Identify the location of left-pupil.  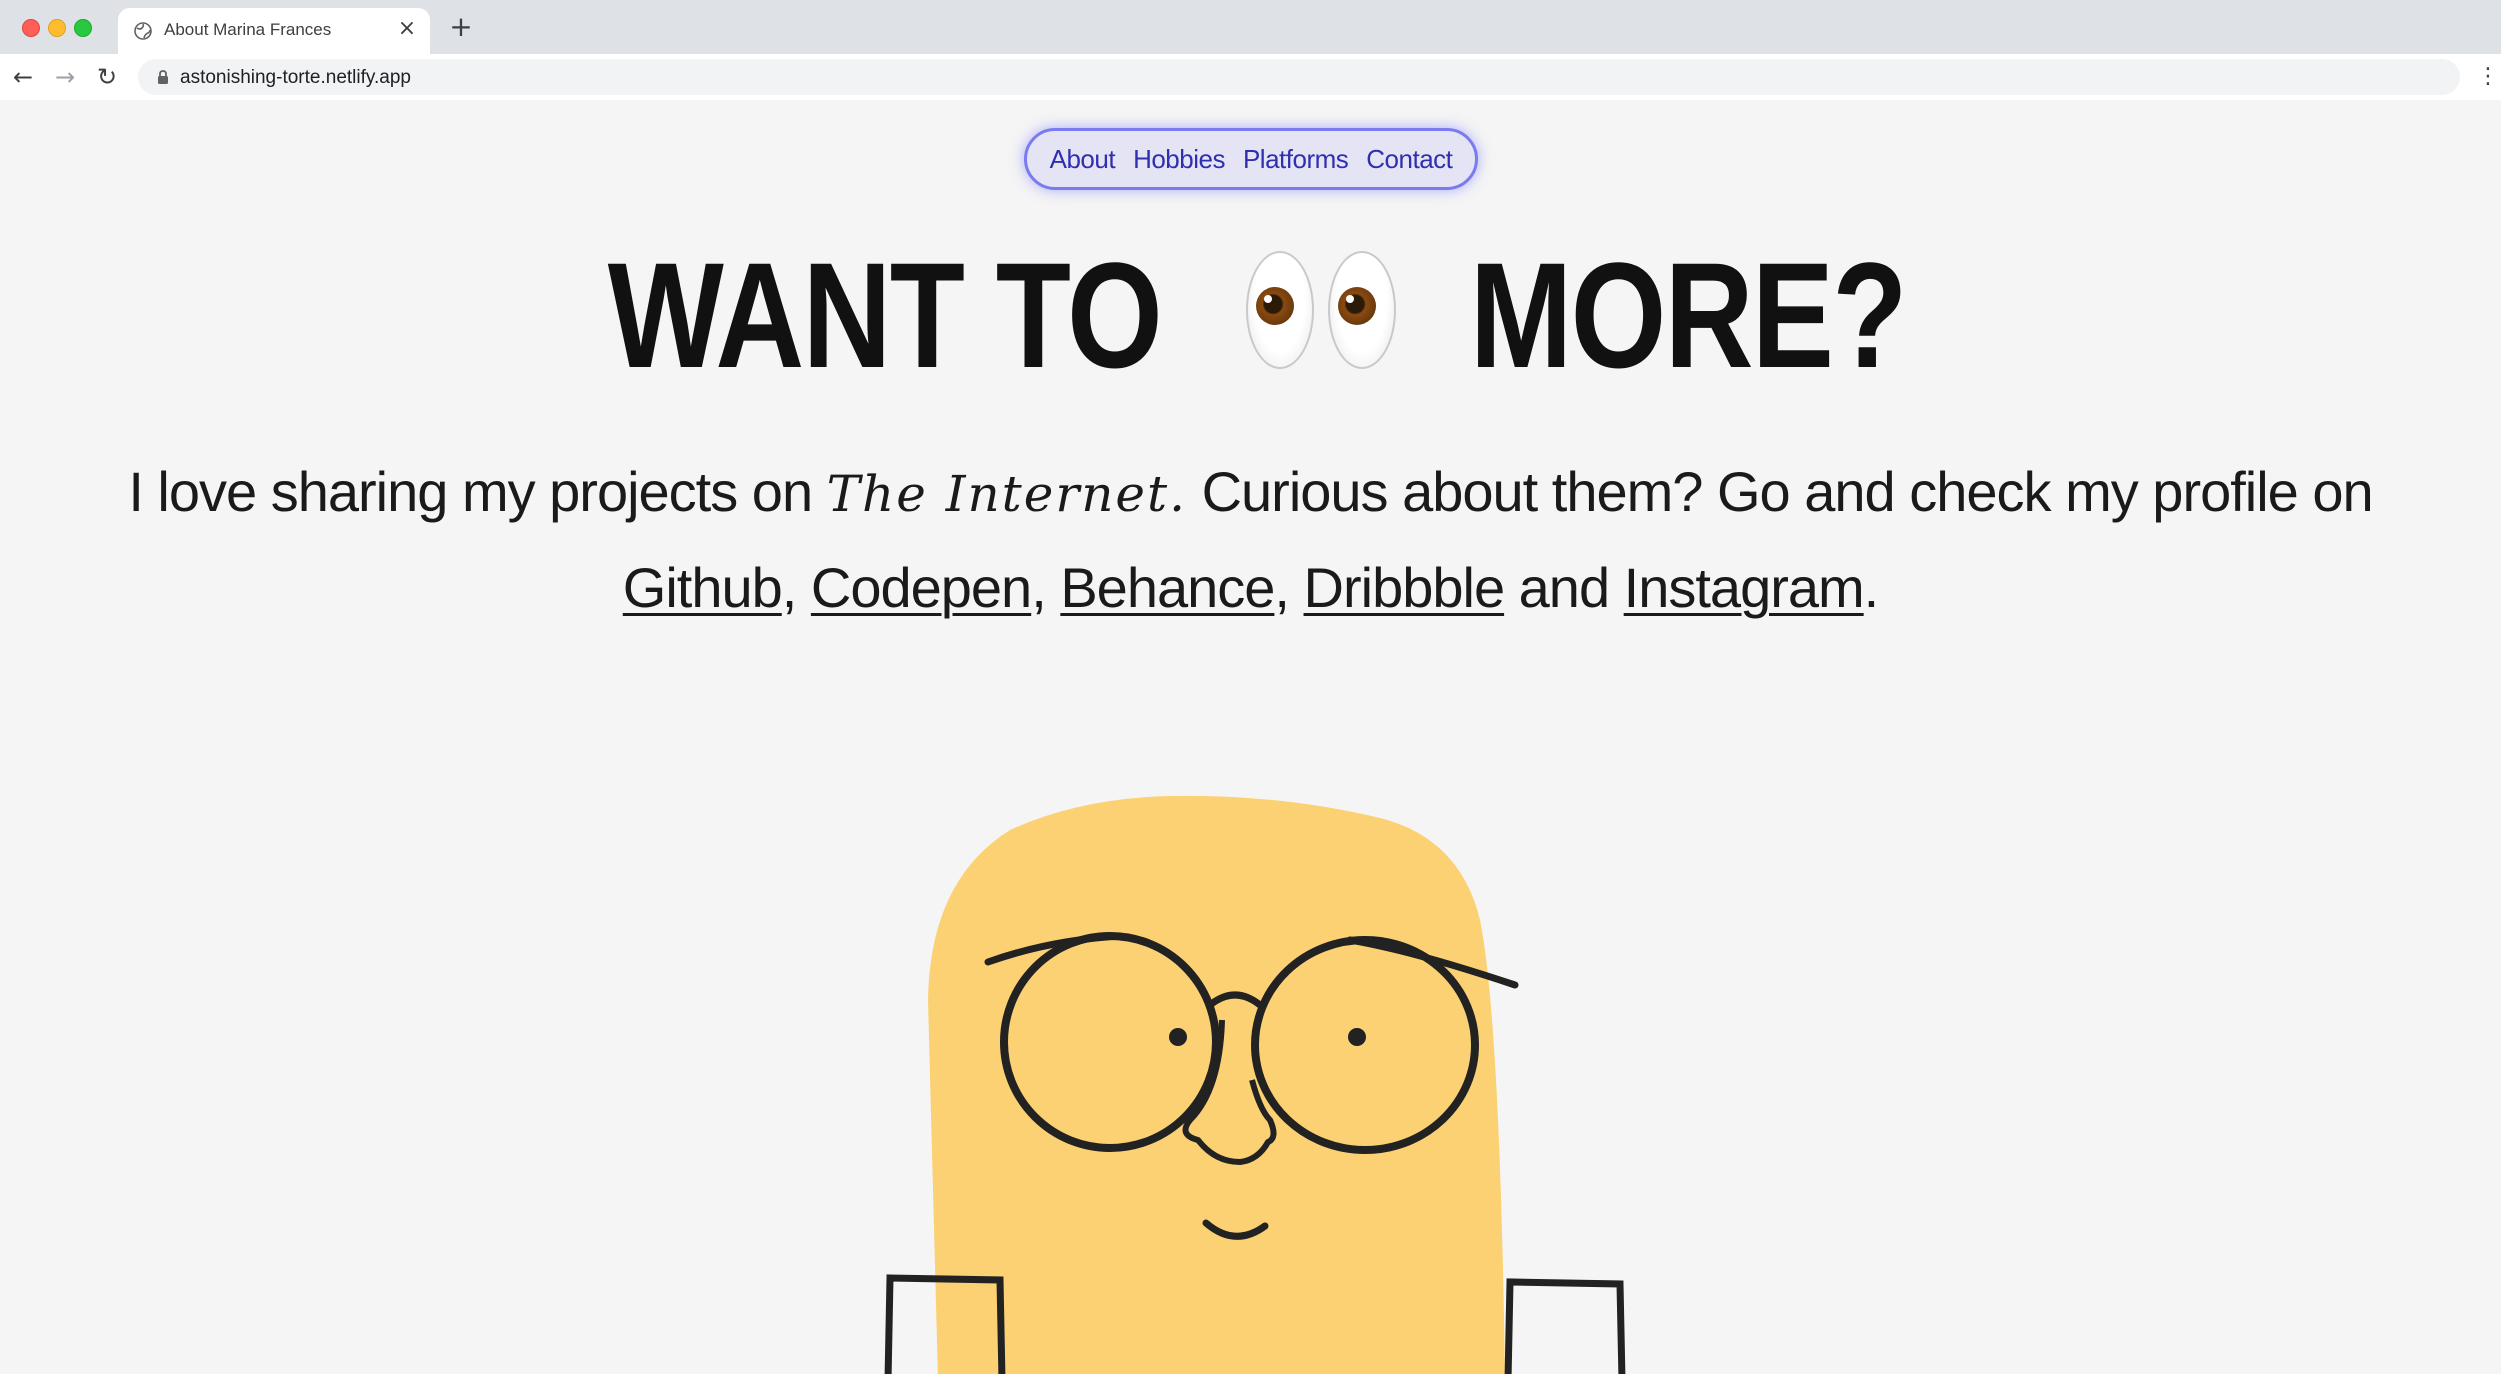
(1178, 1037).